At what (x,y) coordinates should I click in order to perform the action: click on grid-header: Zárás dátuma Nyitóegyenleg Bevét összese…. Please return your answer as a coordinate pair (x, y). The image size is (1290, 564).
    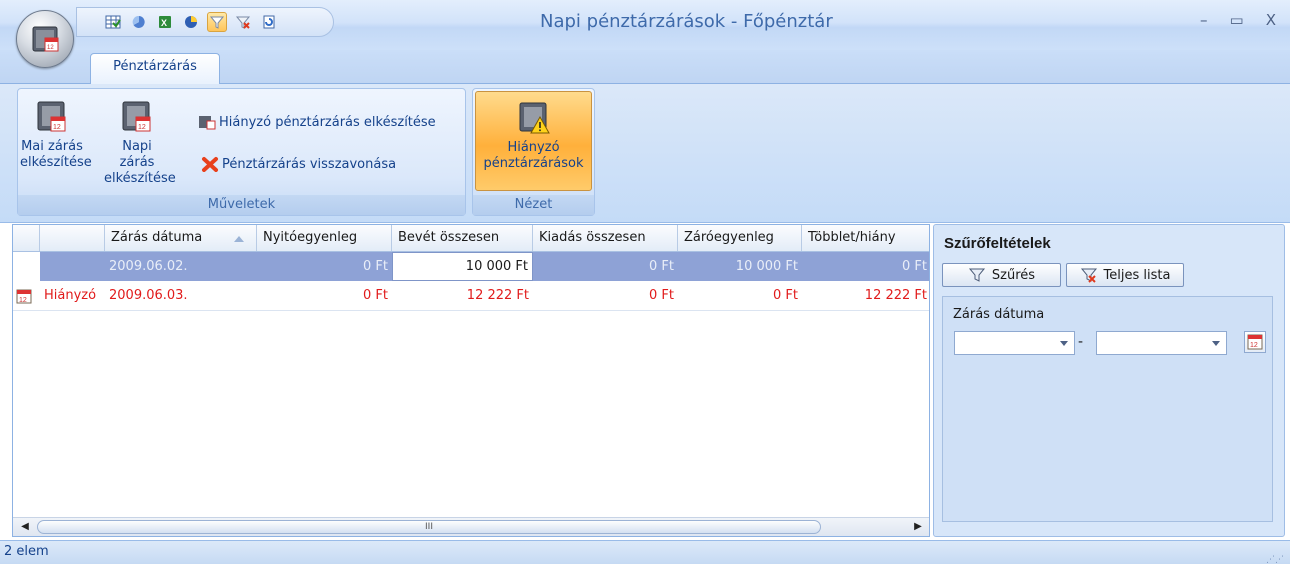
    Looking at the image, I should click on (471, 238).